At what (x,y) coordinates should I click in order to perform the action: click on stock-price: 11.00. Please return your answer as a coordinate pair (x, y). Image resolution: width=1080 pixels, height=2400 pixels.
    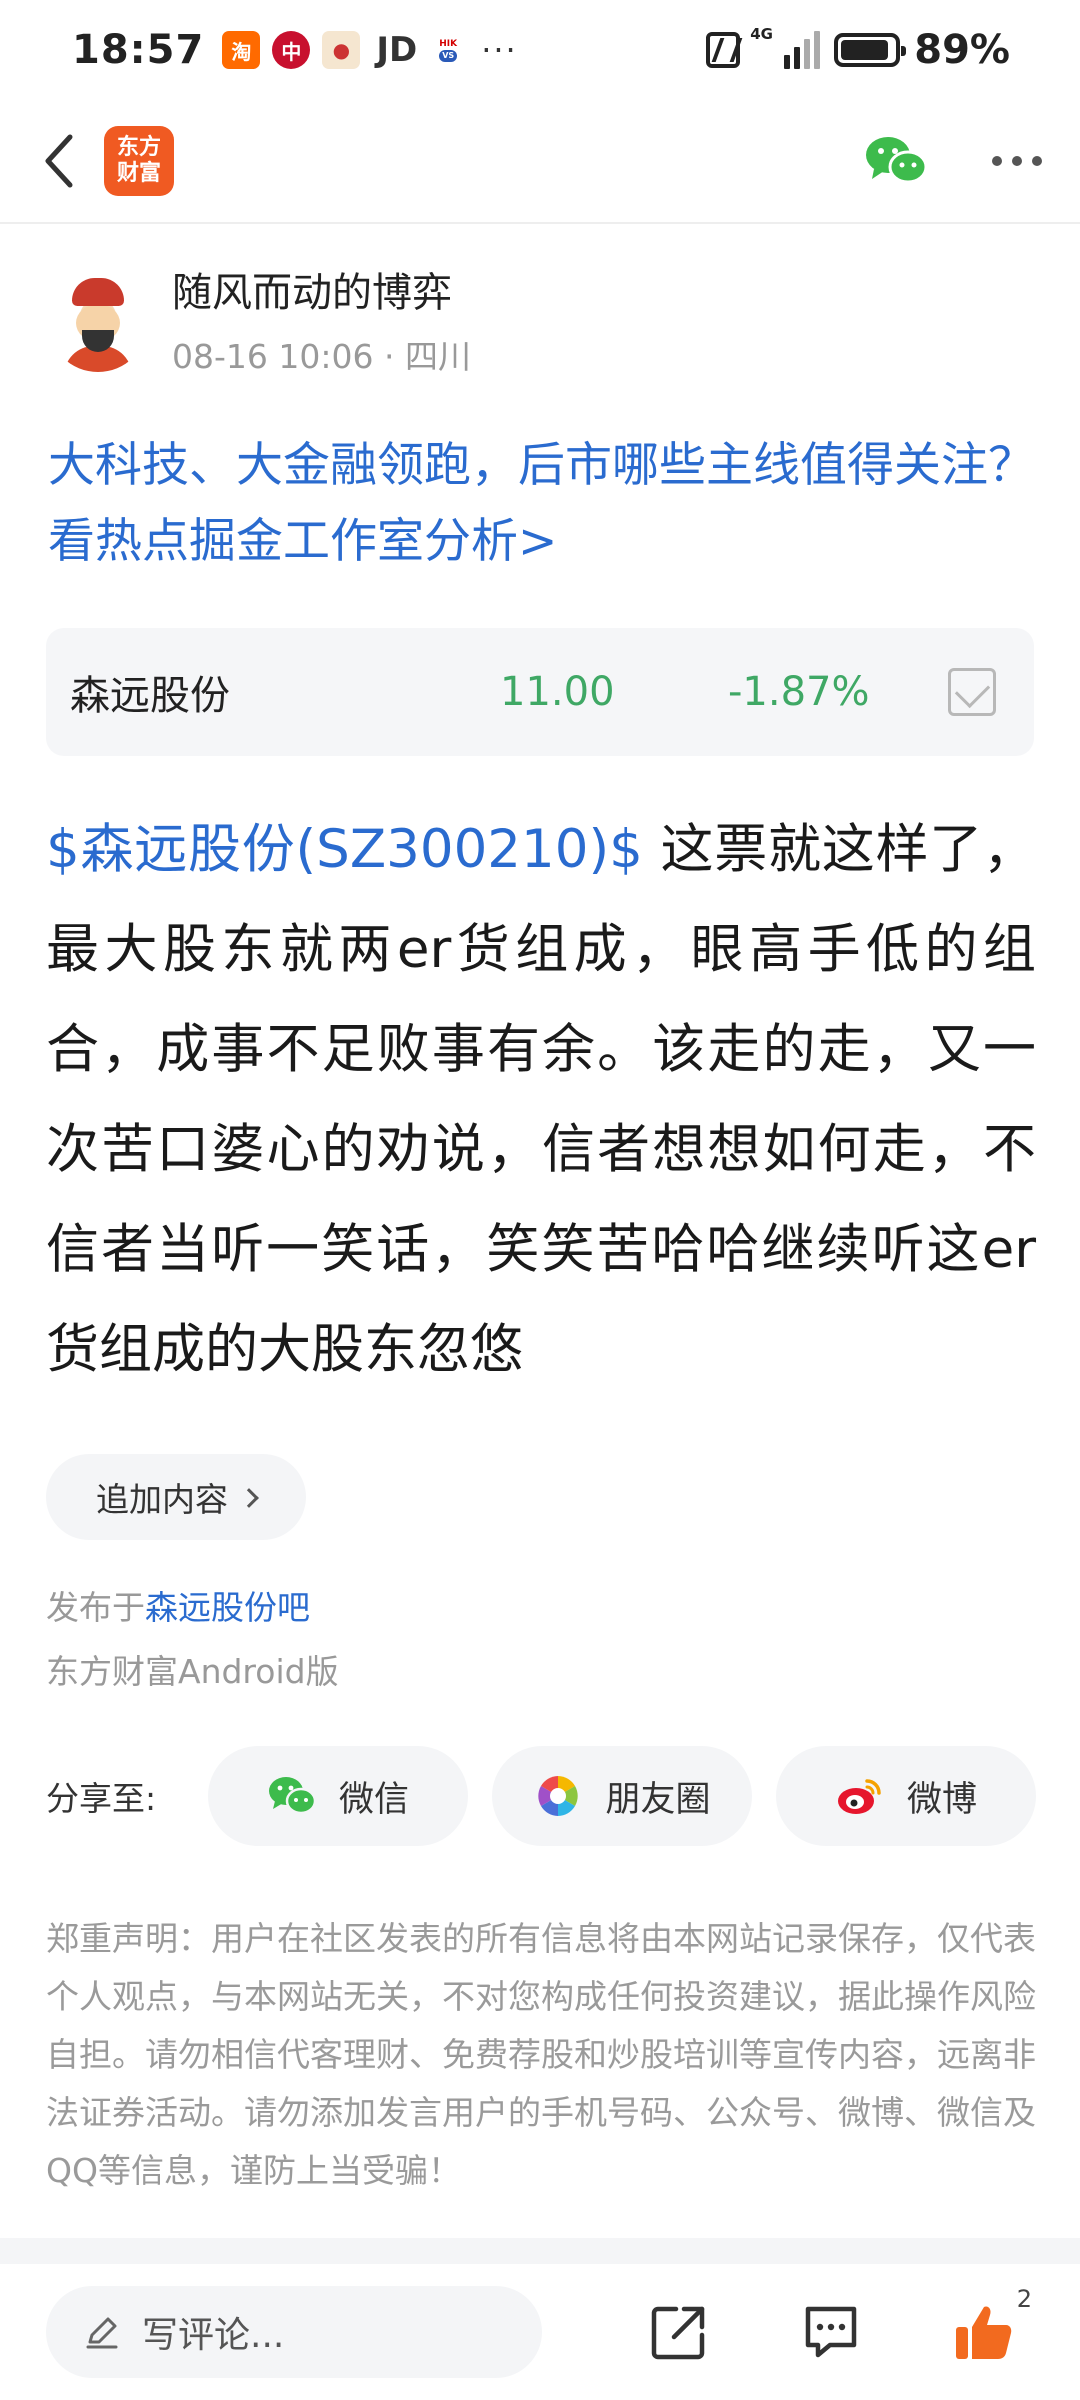
    Looking at the image, I should click on (557, 692).